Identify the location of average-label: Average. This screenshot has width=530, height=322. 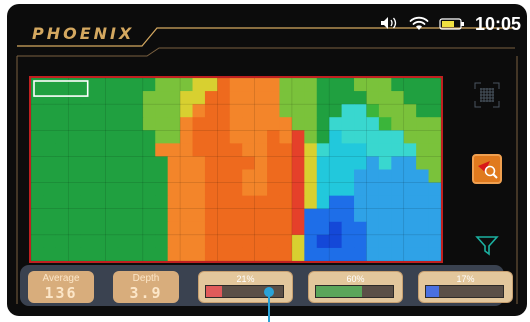
(61, 278).